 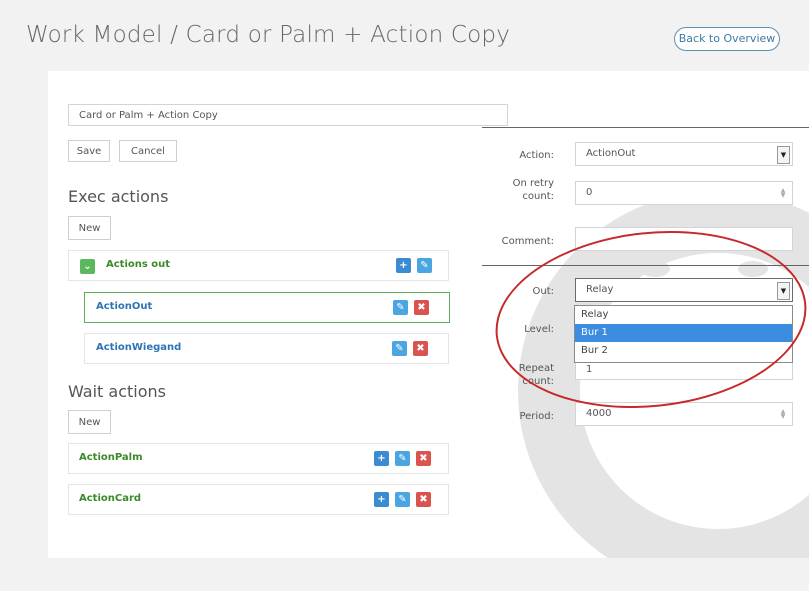 What do you see at coordinates (110, 498) in the screenshot?
I see `wait-item-label: ActionCard` at bounding box center [110, 498].